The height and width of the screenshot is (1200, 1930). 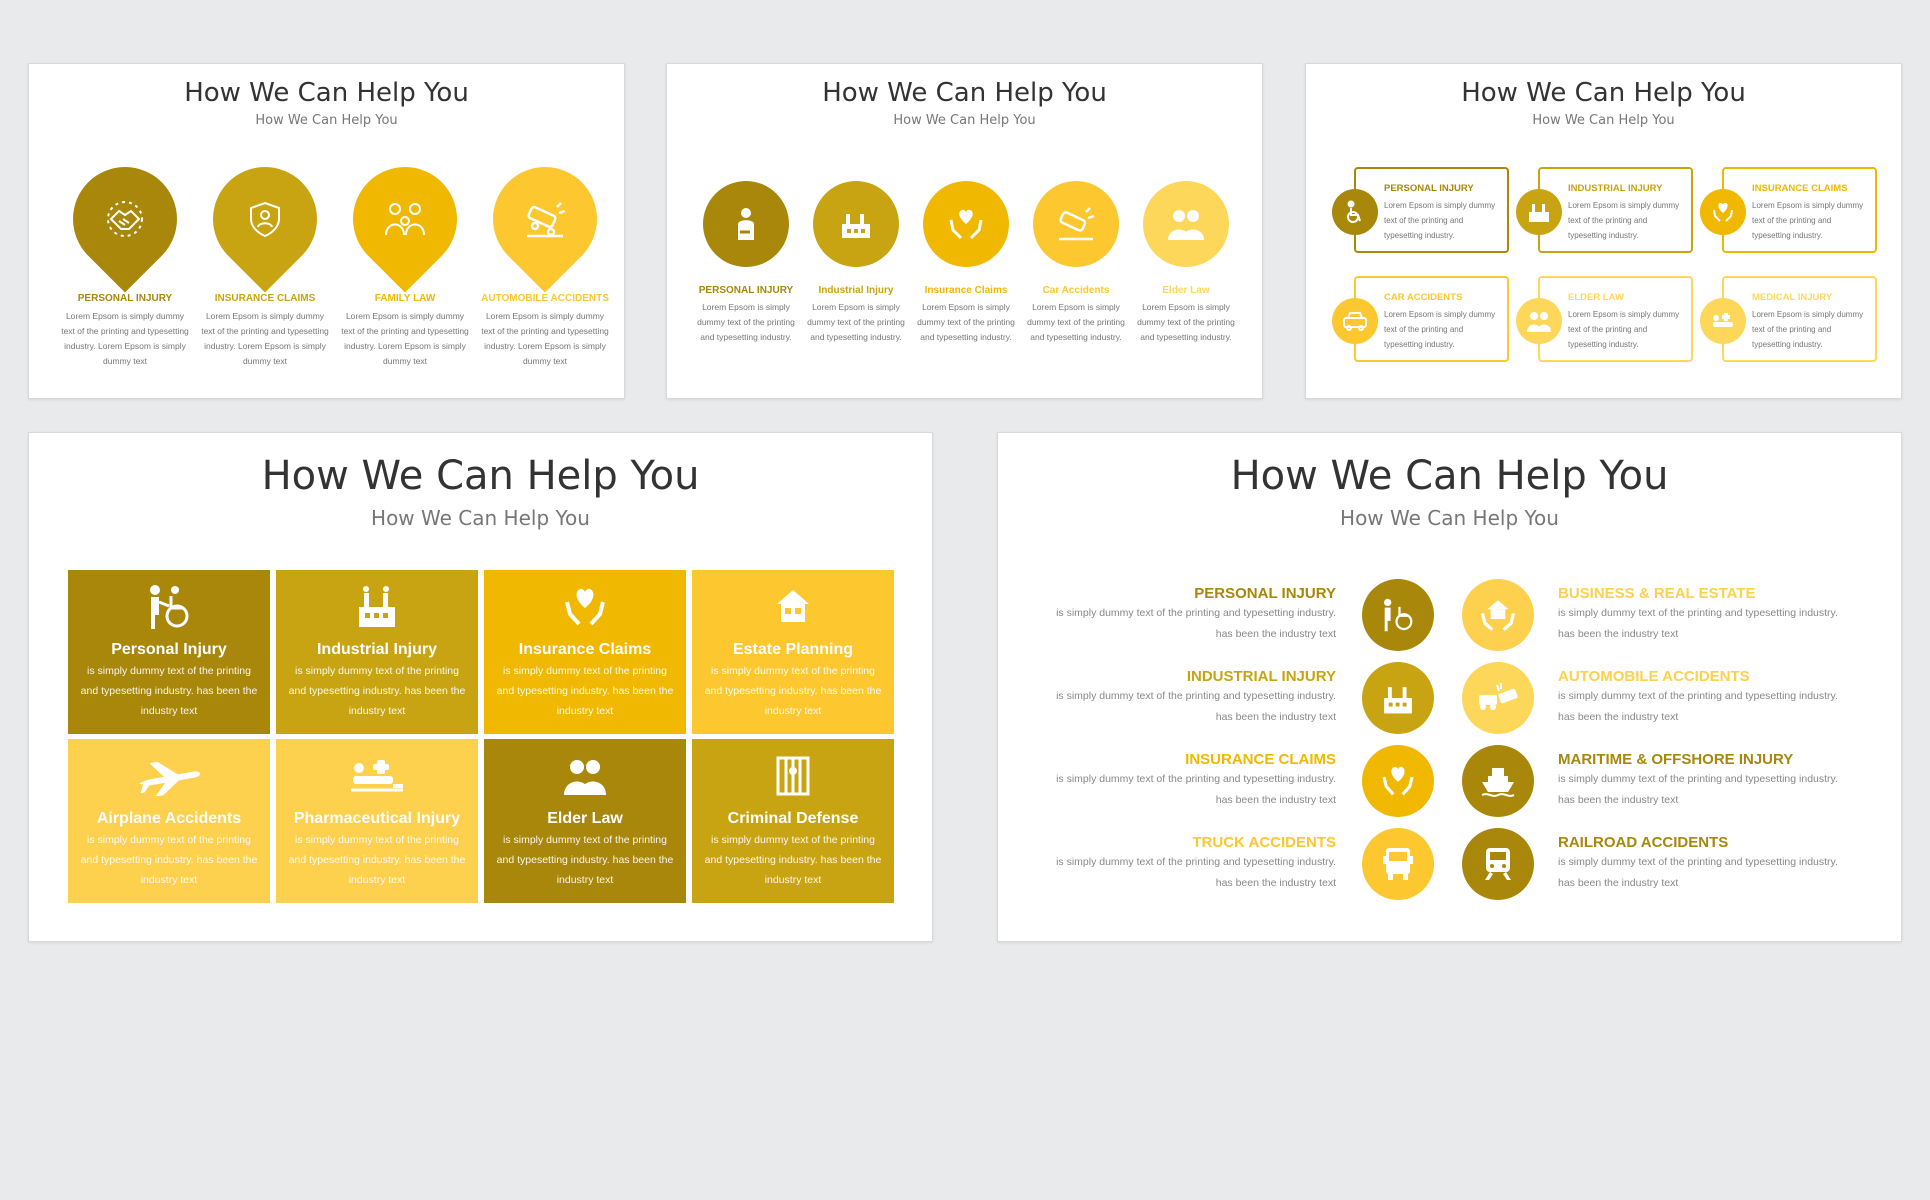 I want to click on item-label: PERSONAL INJURY, so click(x=1265, y=593).